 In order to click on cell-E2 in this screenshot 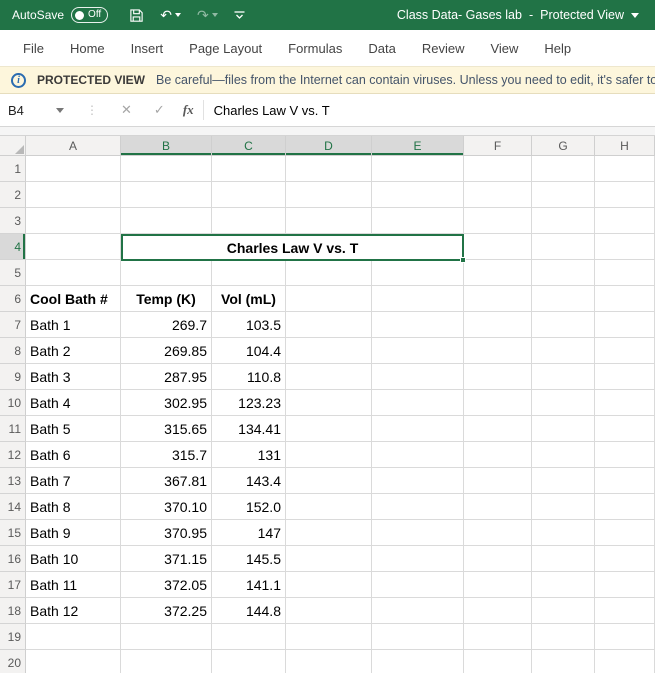, I will do `click(418, 195)`.